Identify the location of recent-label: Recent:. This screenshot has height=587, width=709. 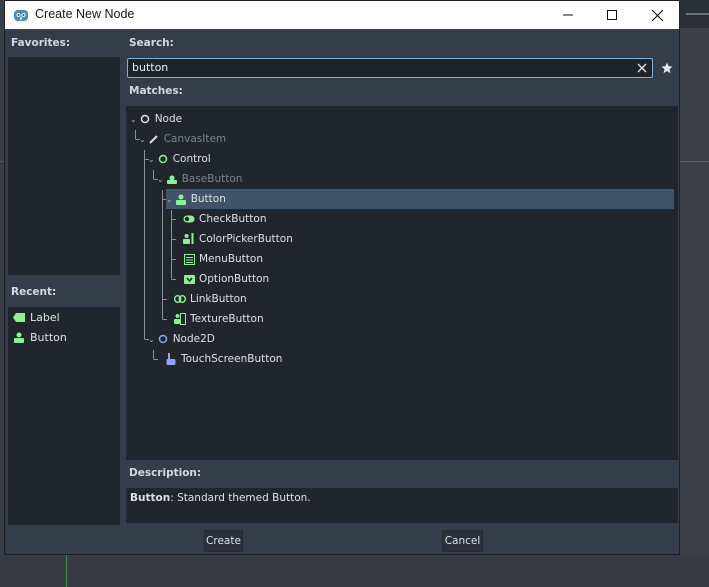
(34, 292).